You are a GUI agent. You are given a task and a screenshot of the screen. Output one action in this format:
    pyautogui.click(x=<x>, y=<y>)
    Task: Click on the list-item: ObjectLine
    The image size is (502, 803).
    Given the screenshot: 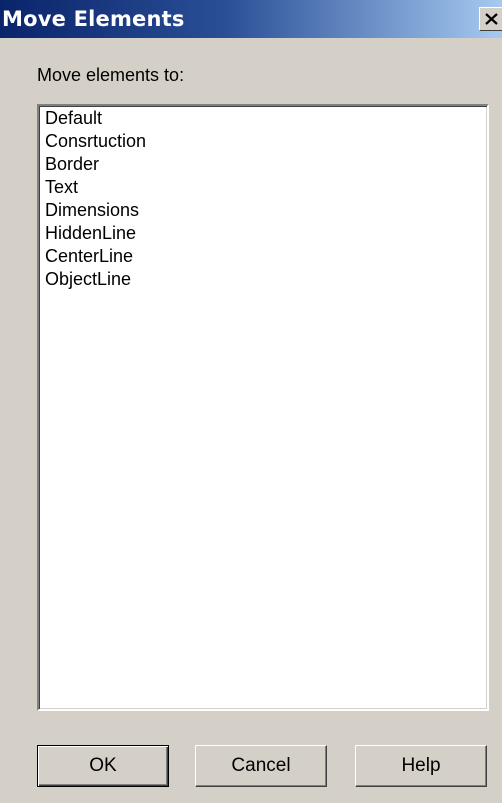 What is the action you would take?
    pyautogui.click(x=263, y=279)
    